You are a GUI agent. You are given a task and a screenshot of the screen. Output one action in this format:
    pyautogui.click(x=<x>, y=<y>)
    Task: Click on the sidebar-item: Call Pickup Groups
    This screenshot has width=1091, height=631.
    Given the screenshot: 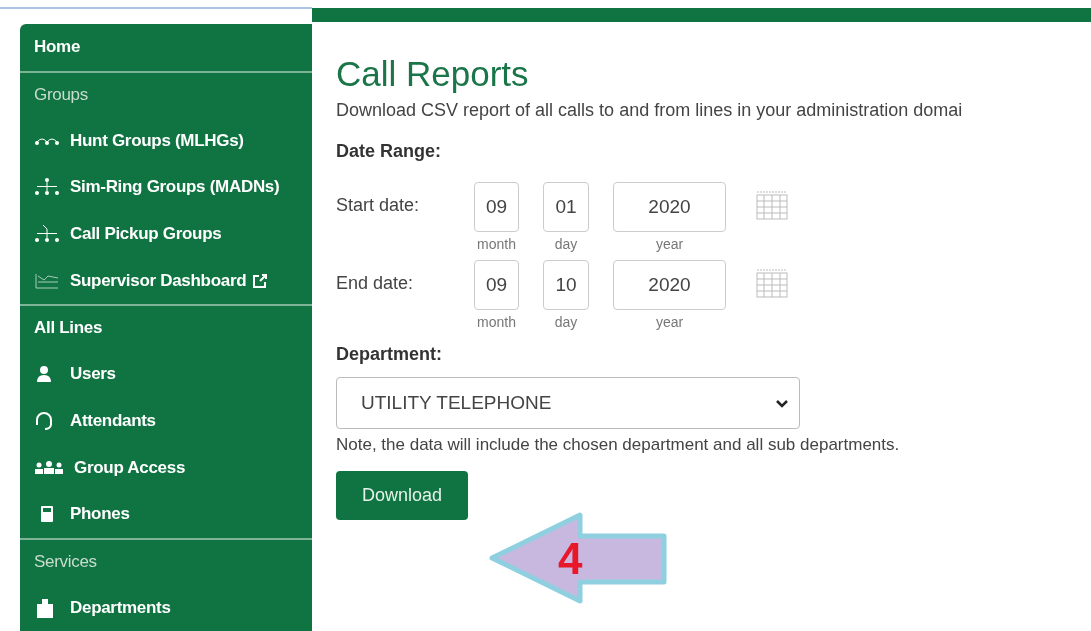 What is the action you would take?
    pyautogui.click(x=166, y=234)
    